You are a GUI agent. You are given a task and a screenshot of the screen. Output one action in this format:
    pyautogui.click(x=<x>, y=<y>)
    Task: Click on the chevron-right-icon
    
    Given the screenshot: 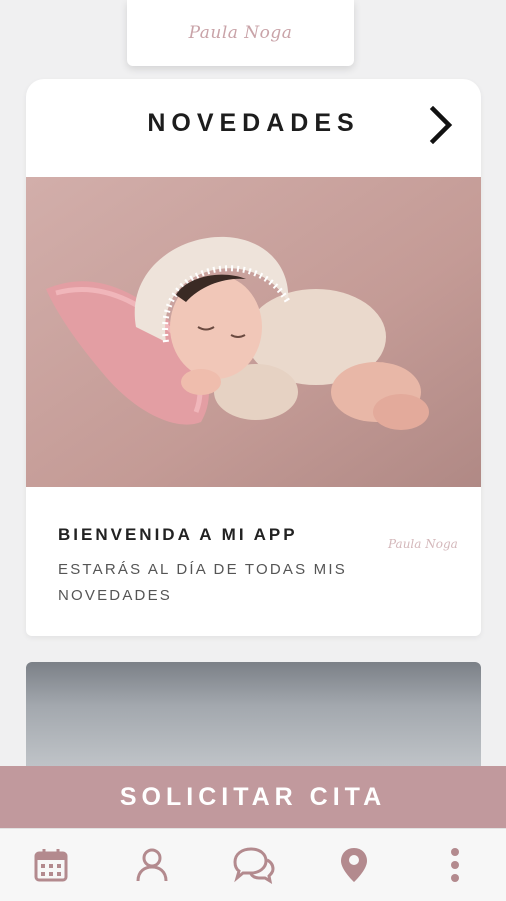 What is the action you would take?
    pyautogui.click(x=441, y=125)
    